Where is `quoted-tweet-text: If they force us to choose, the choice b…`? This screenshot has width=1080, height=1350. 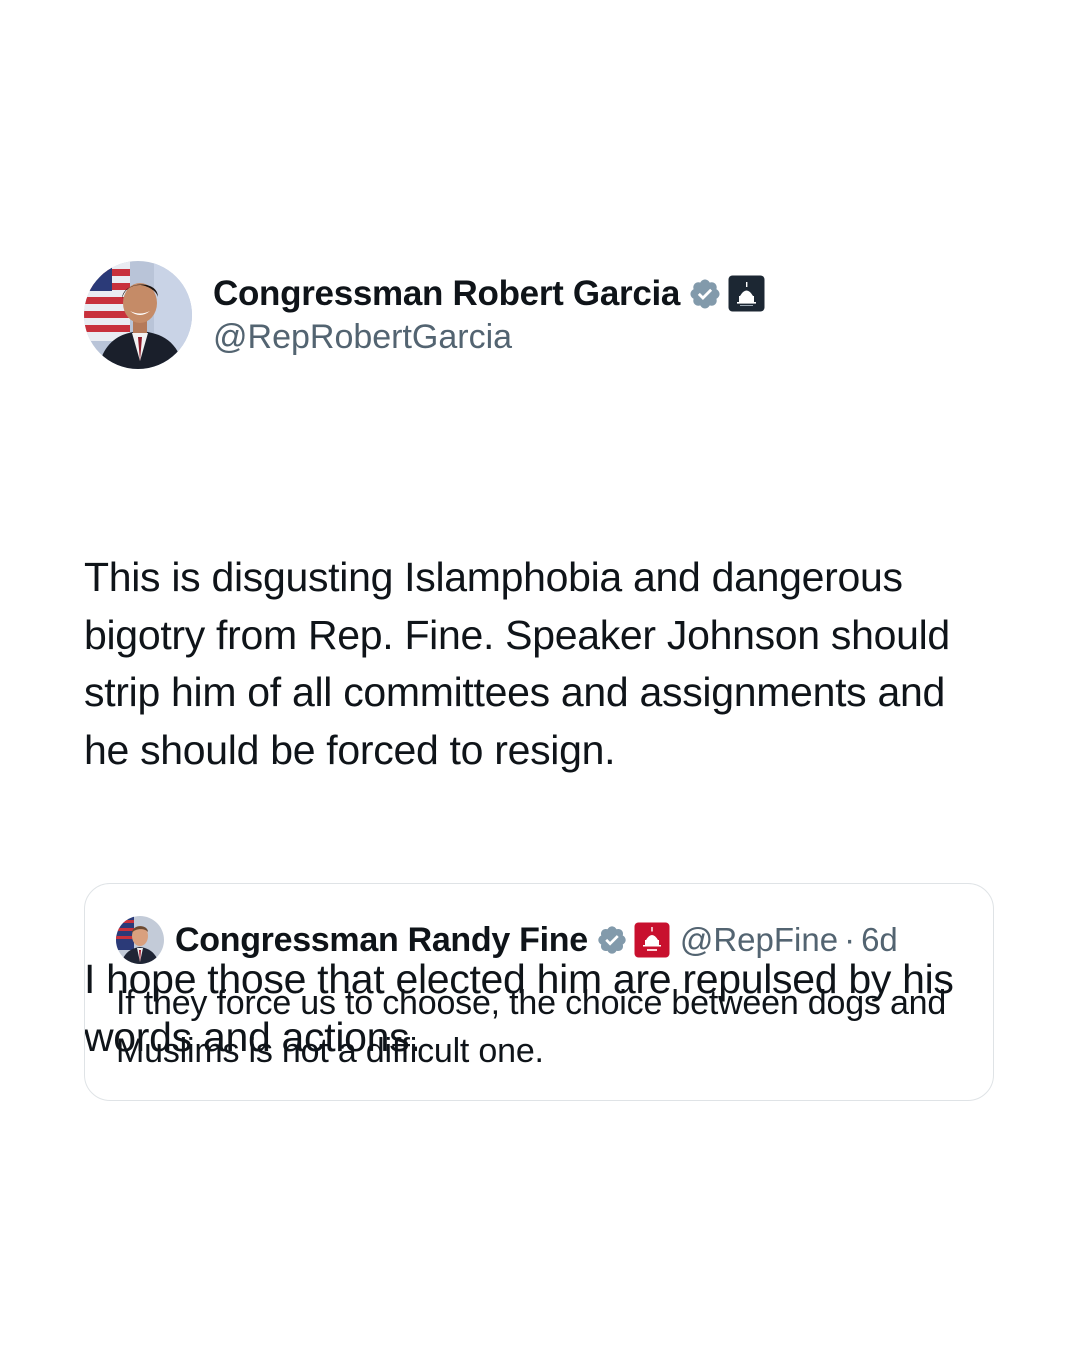
quoted-tweet-text: If they force us to choose, the choice b… is located at coordinates (531, 1027).